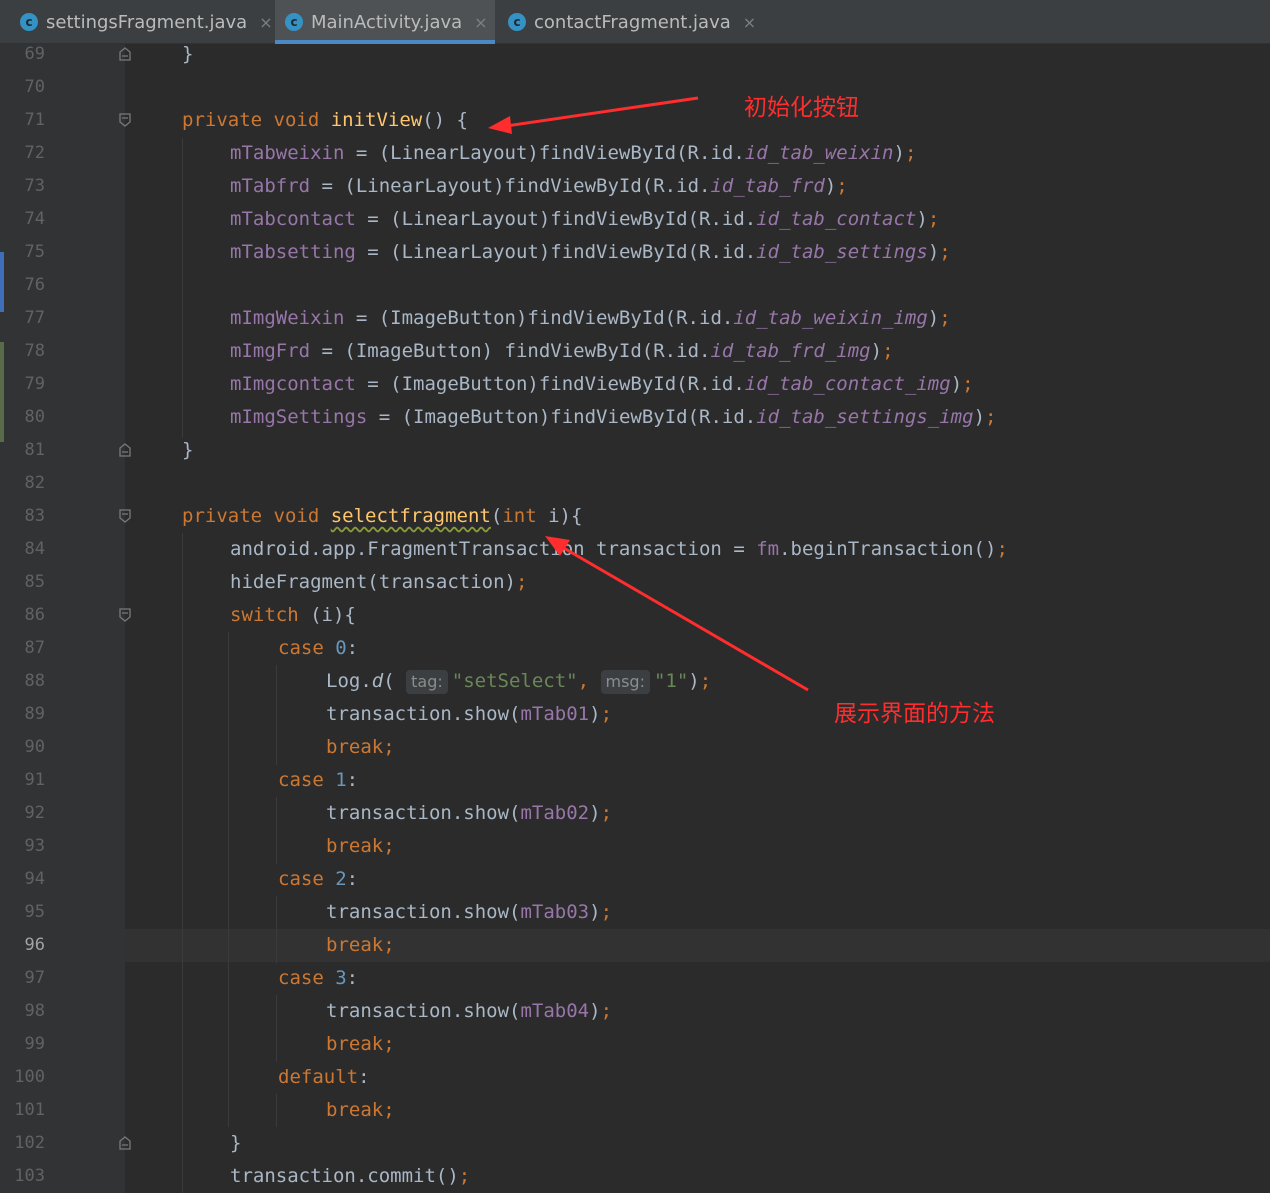  I want to click on code-line-85: hideFragment(transaction);, so click(379, 582).